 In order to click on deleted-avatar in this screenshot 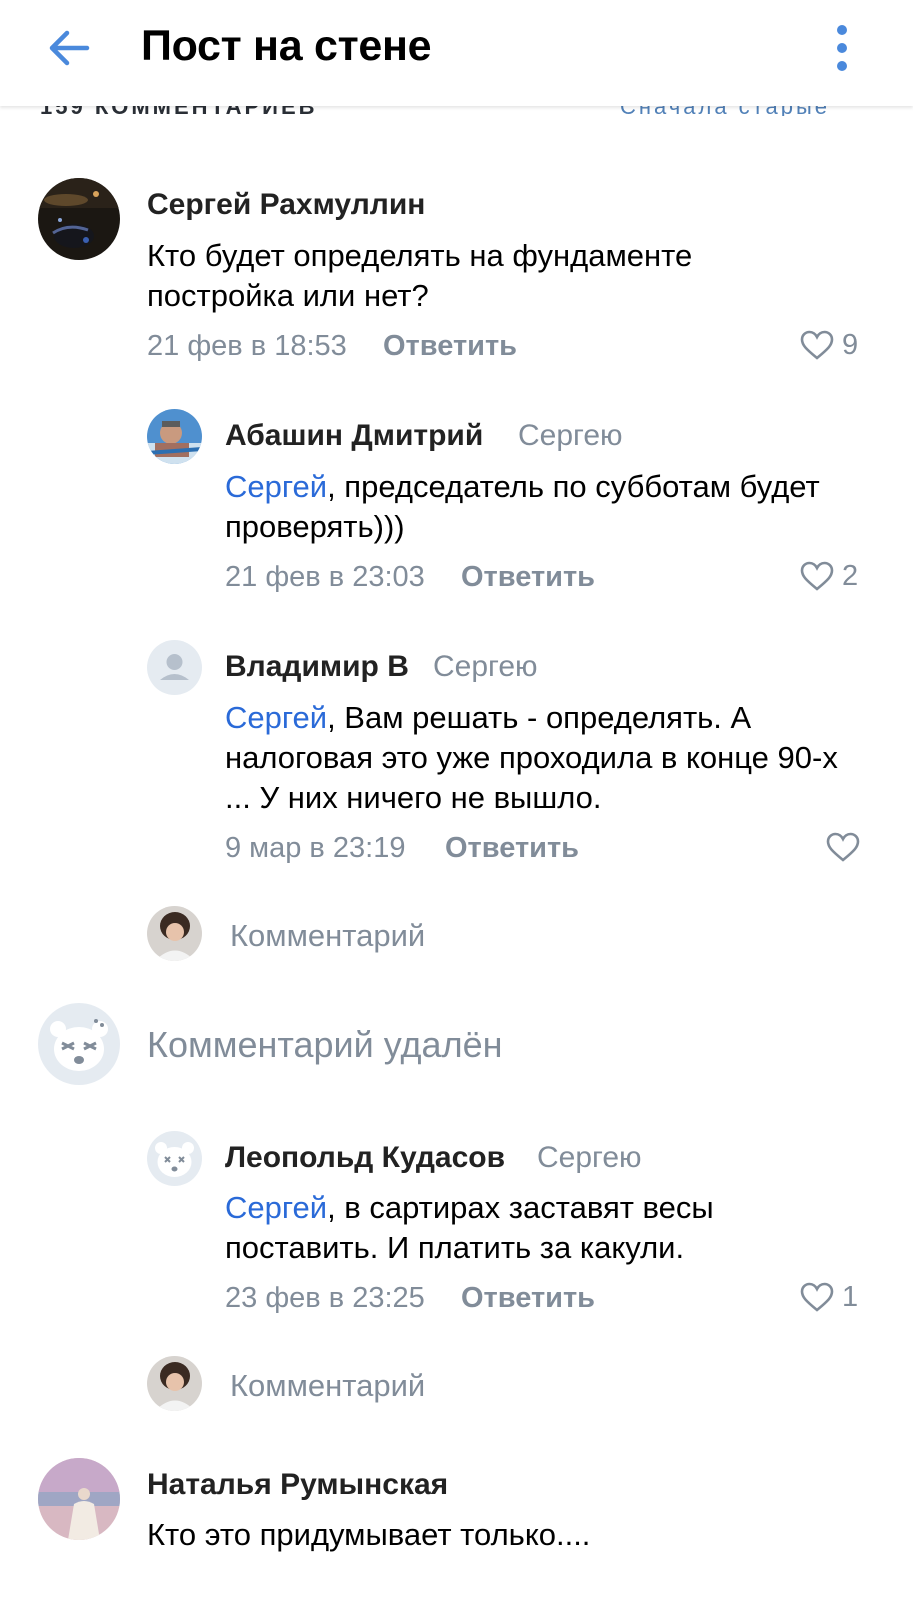, I will do `click(79, 1044)`.